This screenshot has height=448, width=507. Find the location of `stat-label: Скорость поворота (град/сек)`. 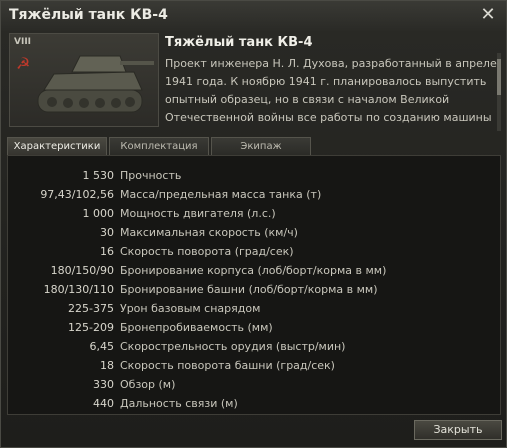

stat-label: Скорость поворота (град/сек) is located at coordinates (207, 251).